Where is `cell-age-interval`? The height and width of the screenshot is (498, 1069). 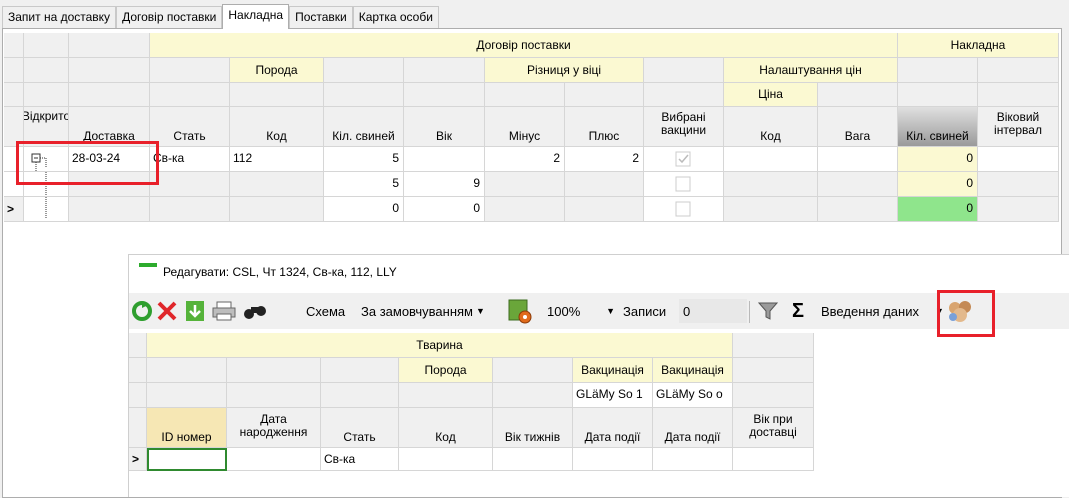 cell-age-interval is located at coordinates (1018, 159).